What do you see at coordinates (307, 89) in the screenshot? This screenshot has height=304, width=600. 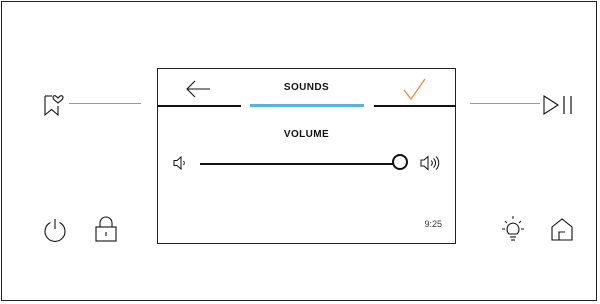 I see `screen-header: SOUNDS` at bounding box center [307, 89].